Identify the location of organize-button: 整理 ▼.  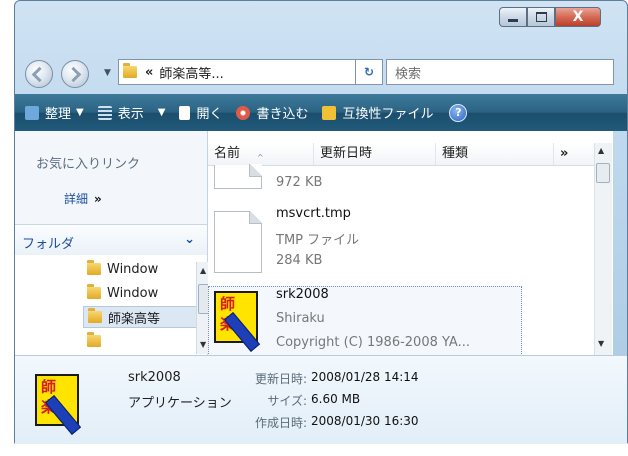
(54, 112).